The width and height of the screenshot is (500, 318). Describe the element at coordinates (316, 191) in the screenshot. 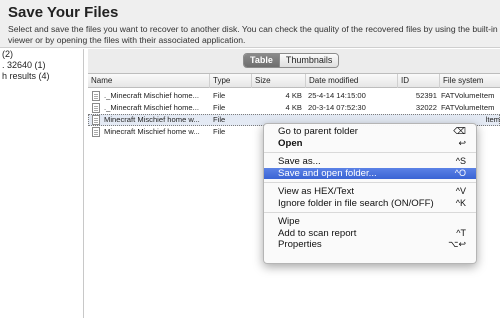

I see `menu-item-label: View as HEX/Text` at that location.